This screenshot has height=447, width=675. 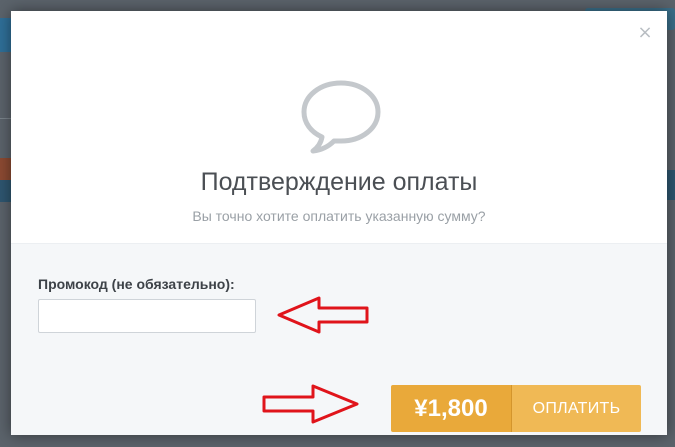 I want to click on modal-title: Подтверждение оплаты, so click(x=339, y=182).